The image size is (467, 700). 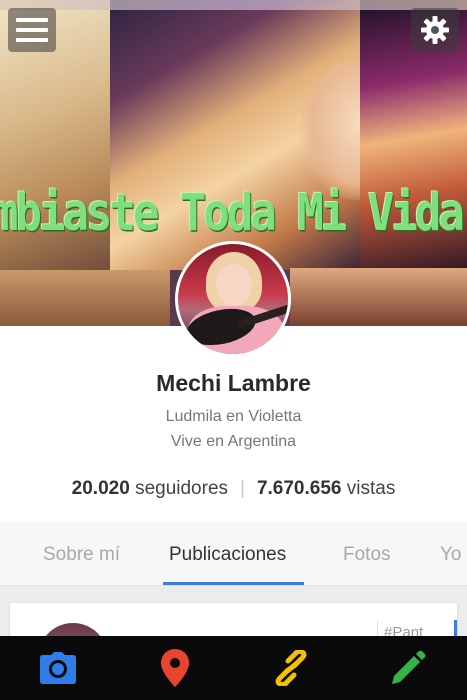 I want to click on views-label: vistas, so click(x=371, y=488).